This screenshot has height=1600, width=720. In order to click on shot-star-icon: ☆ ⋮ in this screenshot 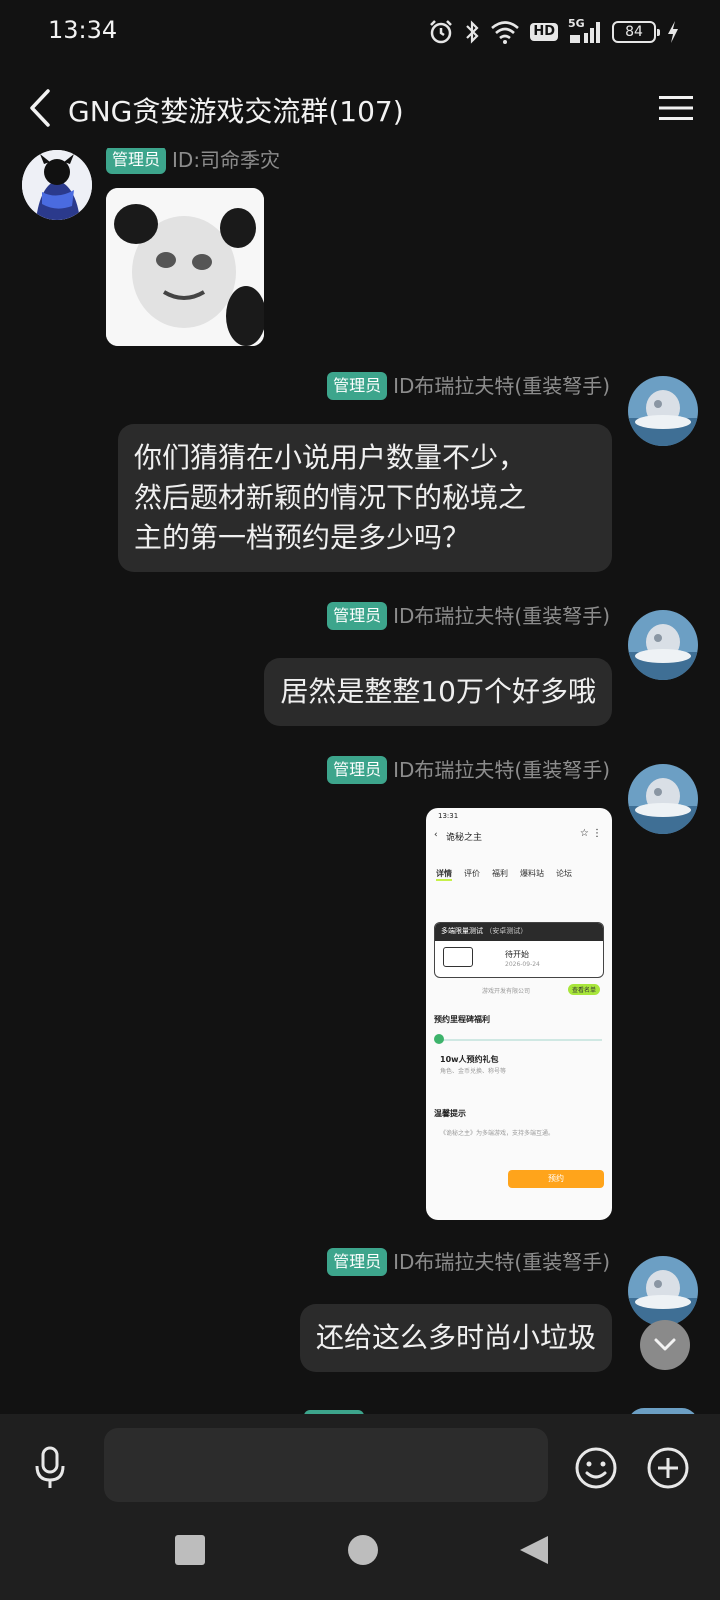, I will do `click(590, 833)`.